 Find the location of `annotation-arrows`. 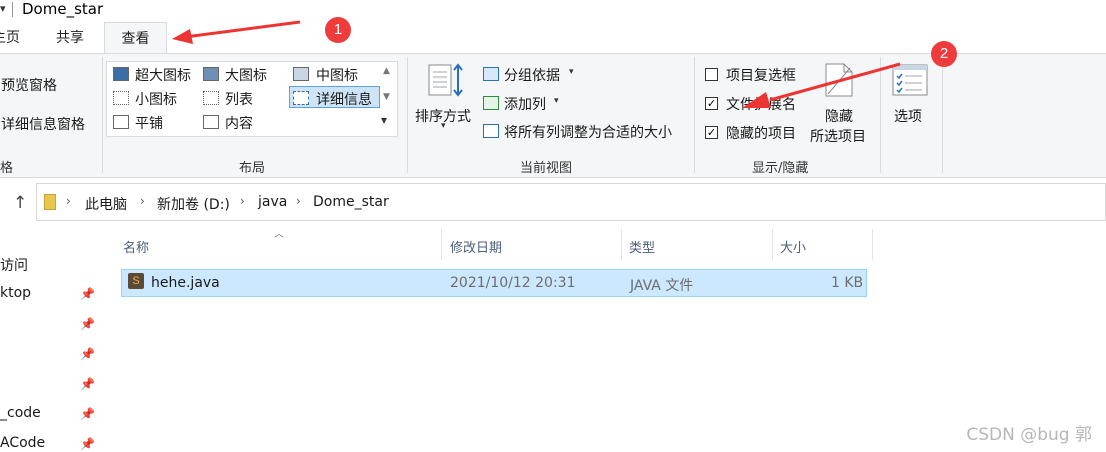

annotation-arrows is located at coordinates (536, 64).